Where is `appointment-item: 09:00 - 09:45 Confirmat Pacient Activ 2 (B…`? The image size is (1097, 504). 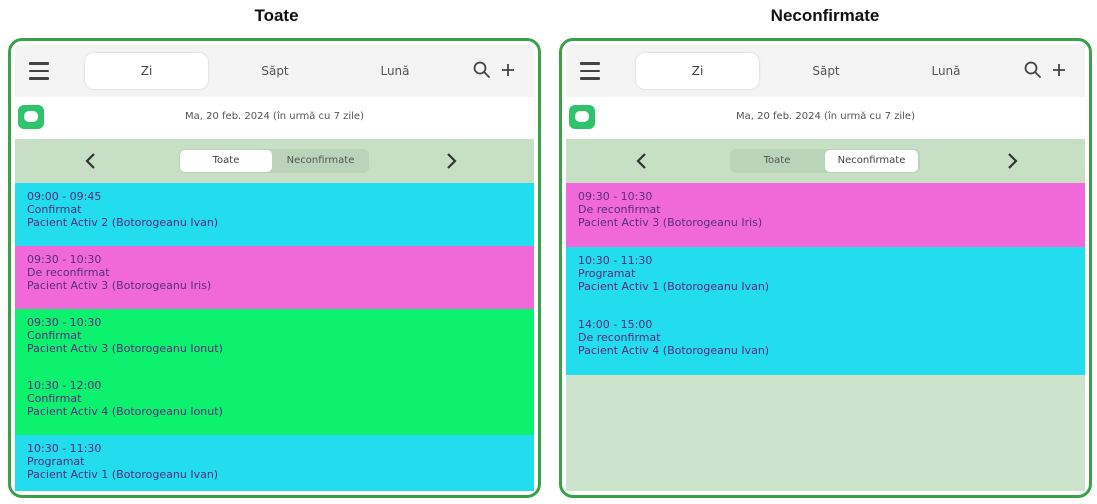 appointment-item: 09:00 - 09:45 Confirmat Pacient Activ 2 (B… is located at coordinates (274, 214).